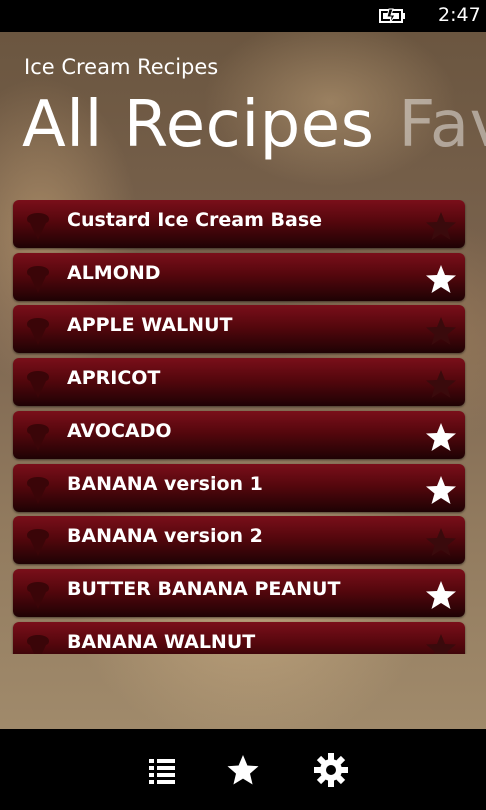 The image size is (486, 810). I want to click on recipe-row: BANANA version 1, so click(239, 487).